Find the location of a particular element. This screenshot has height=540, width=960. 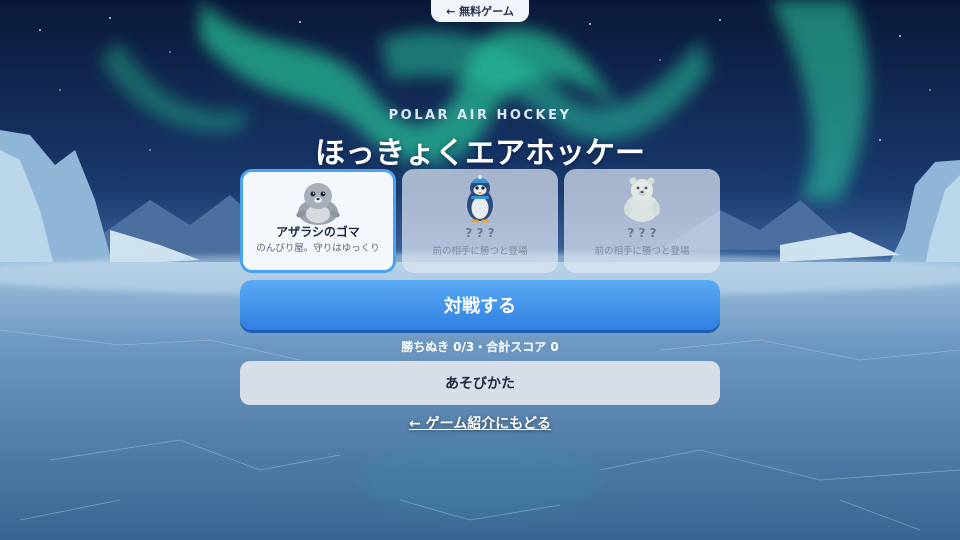

how-to-play-button: あそびかた is located at coordinates (480, 383).